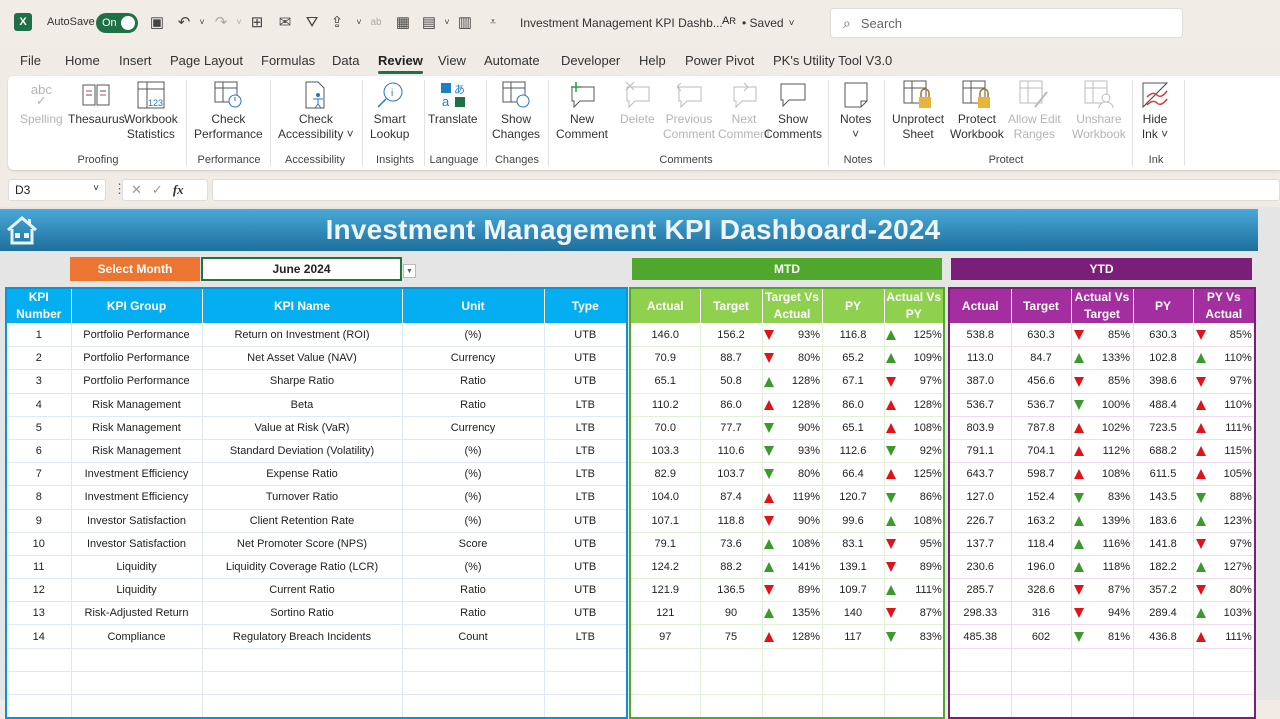 The image size is (1280, 719). What do you see at coordinates (980, 381) in the screenshot?
I see `ytd-actual: 387.0` at bounding box center [980, 381].